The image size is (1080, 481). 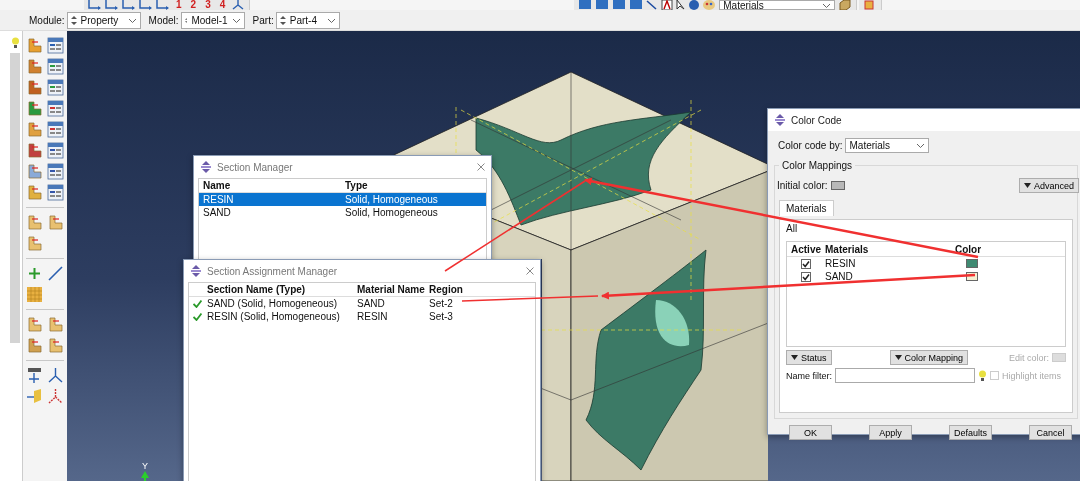 I want to click on table-cell-text: Set-2, so click(x=441, y=303).